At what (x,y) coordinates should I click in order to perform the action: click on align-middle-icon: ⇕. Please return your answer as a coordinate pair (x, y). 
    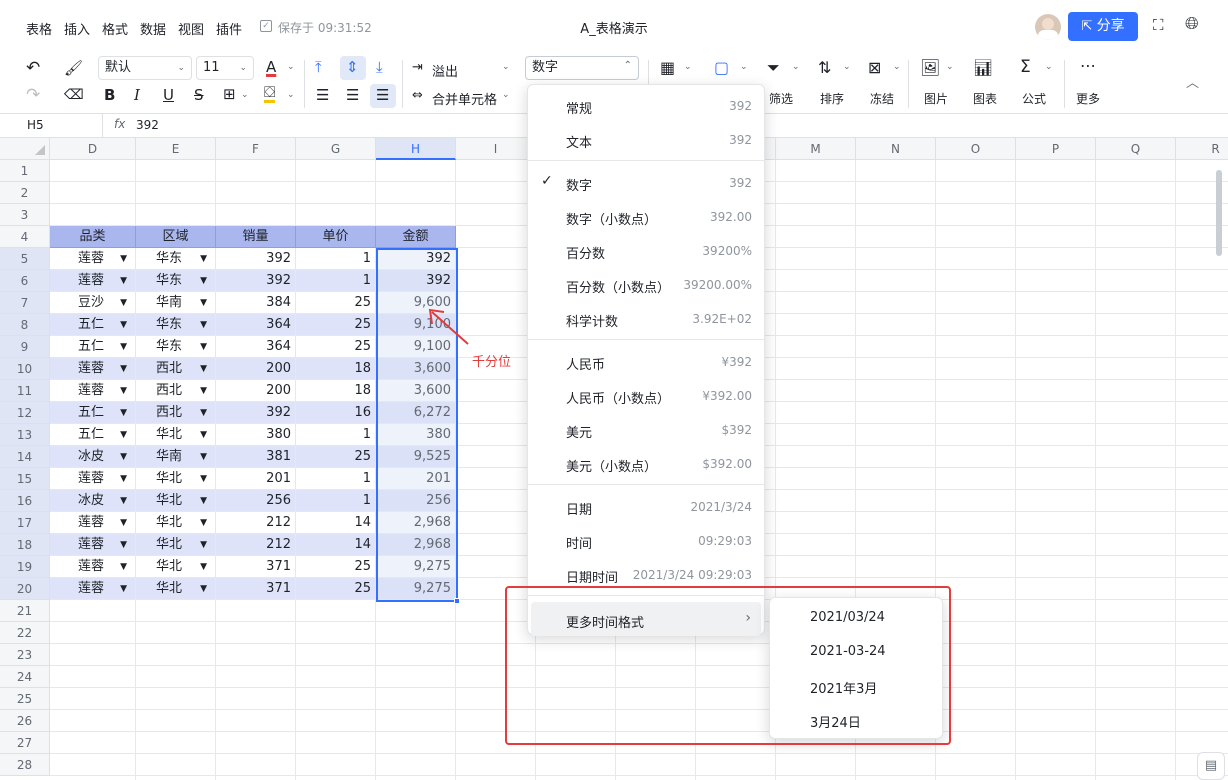
    Looking at the image, I should click on (352, 67).